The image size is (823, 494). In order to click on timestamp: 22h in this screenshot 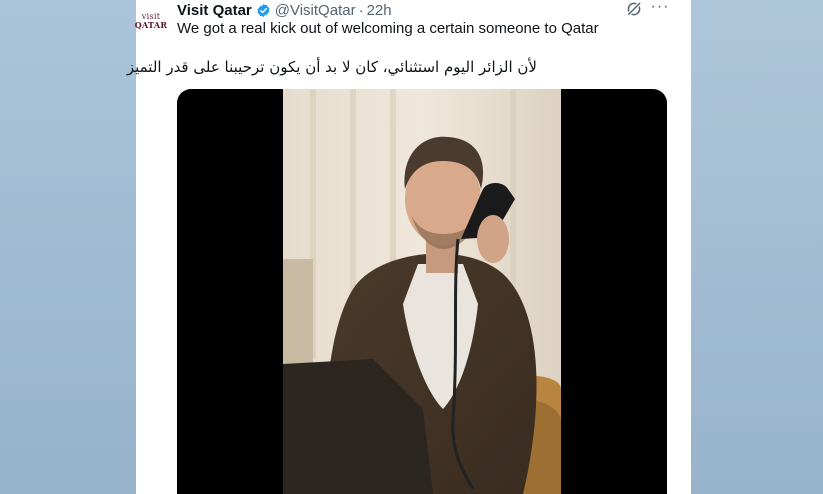, I will do `click(379, 10)`.